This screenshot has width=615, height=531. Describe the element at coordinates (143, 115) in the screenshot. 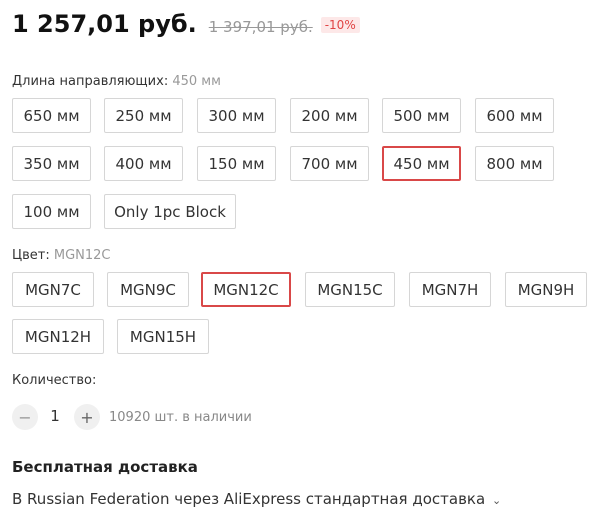

I see `length-option-250: 250 мм` at that location.